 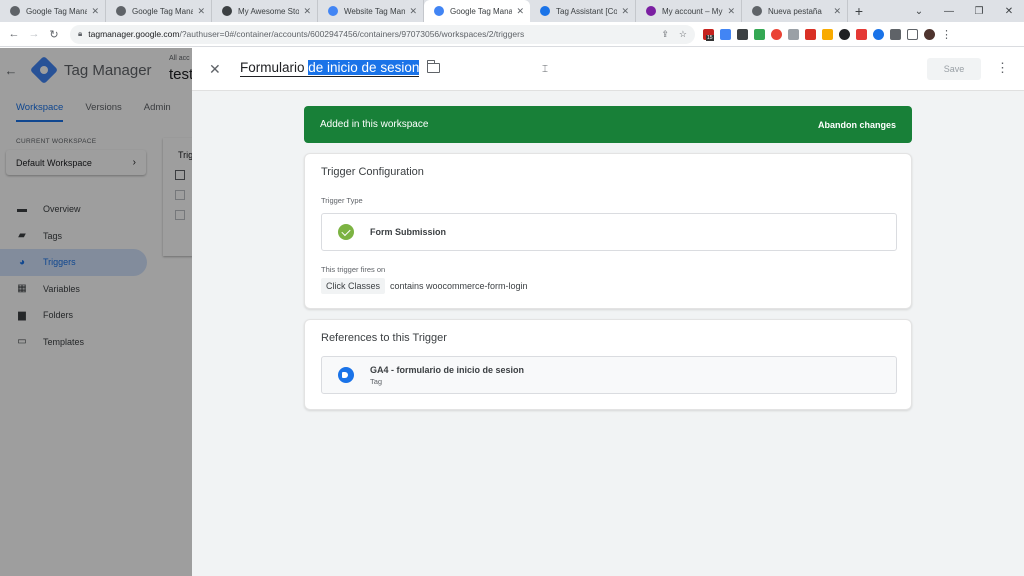 I want to click on trigger-name-text: Formulario, so click(x=274, y=67).